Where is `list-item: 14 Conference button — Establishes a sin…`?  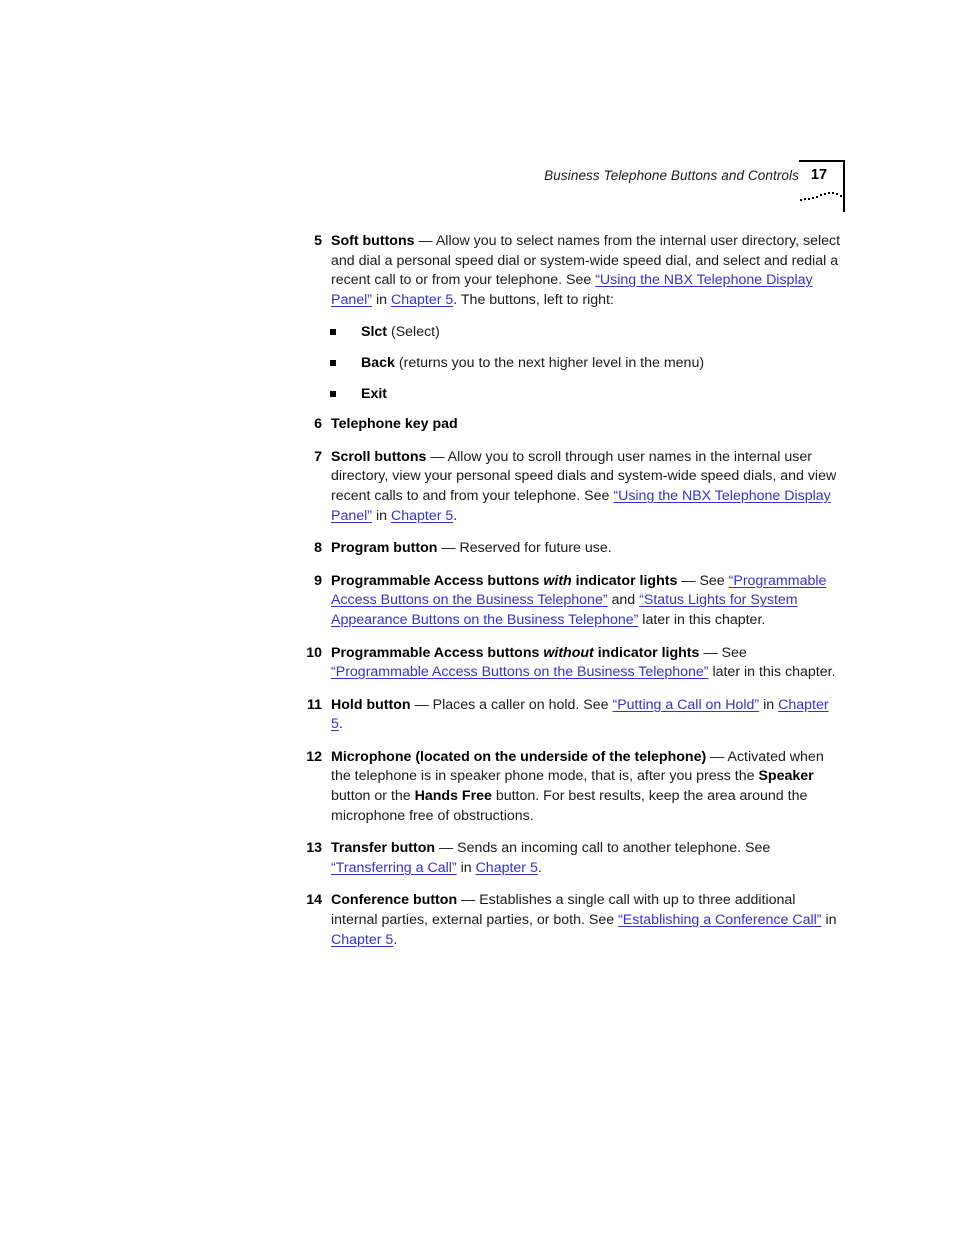
list-item: 14 Conference button — Establishes a sin… is located at coordinates (477, 920).